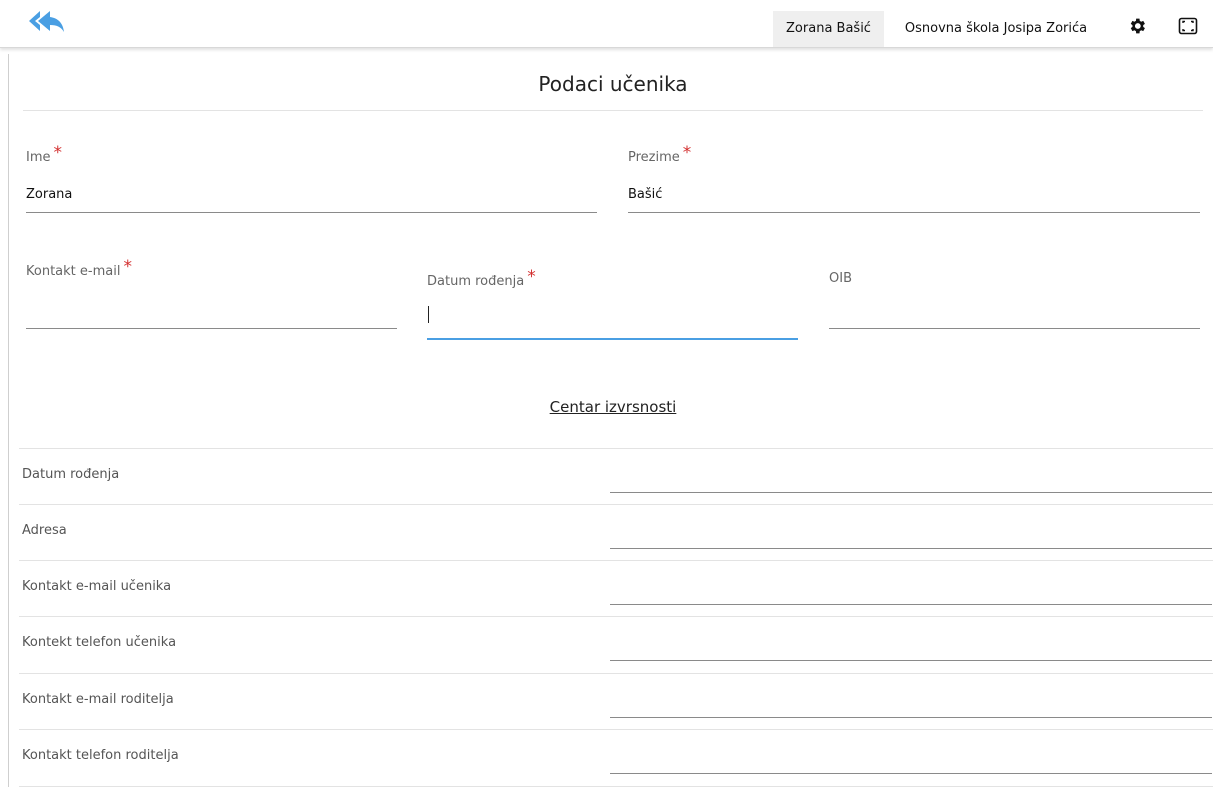 The image size is (1213, 787). Describe the element at coordinates (428, 314) in the screenshot. I see `text-caret` at that location.